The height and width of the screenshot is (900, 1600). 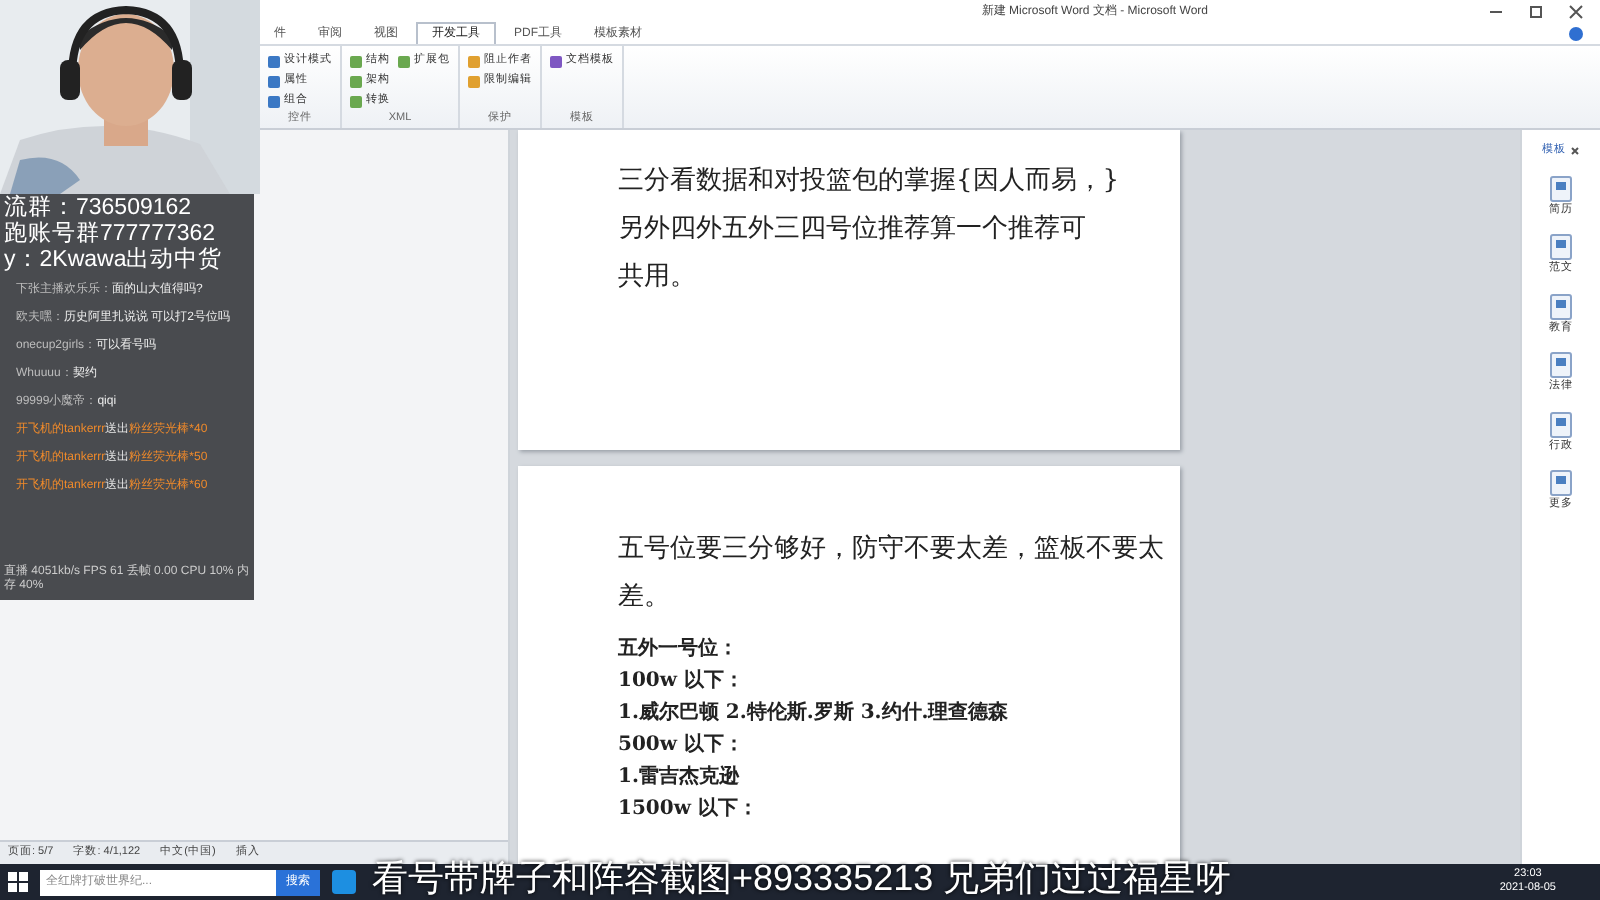 What do you see at coordinates (114, 261) in the screenshot?
I see `overlay-info: y：2Kwawa出动中货` at bounding box center [114, 261].